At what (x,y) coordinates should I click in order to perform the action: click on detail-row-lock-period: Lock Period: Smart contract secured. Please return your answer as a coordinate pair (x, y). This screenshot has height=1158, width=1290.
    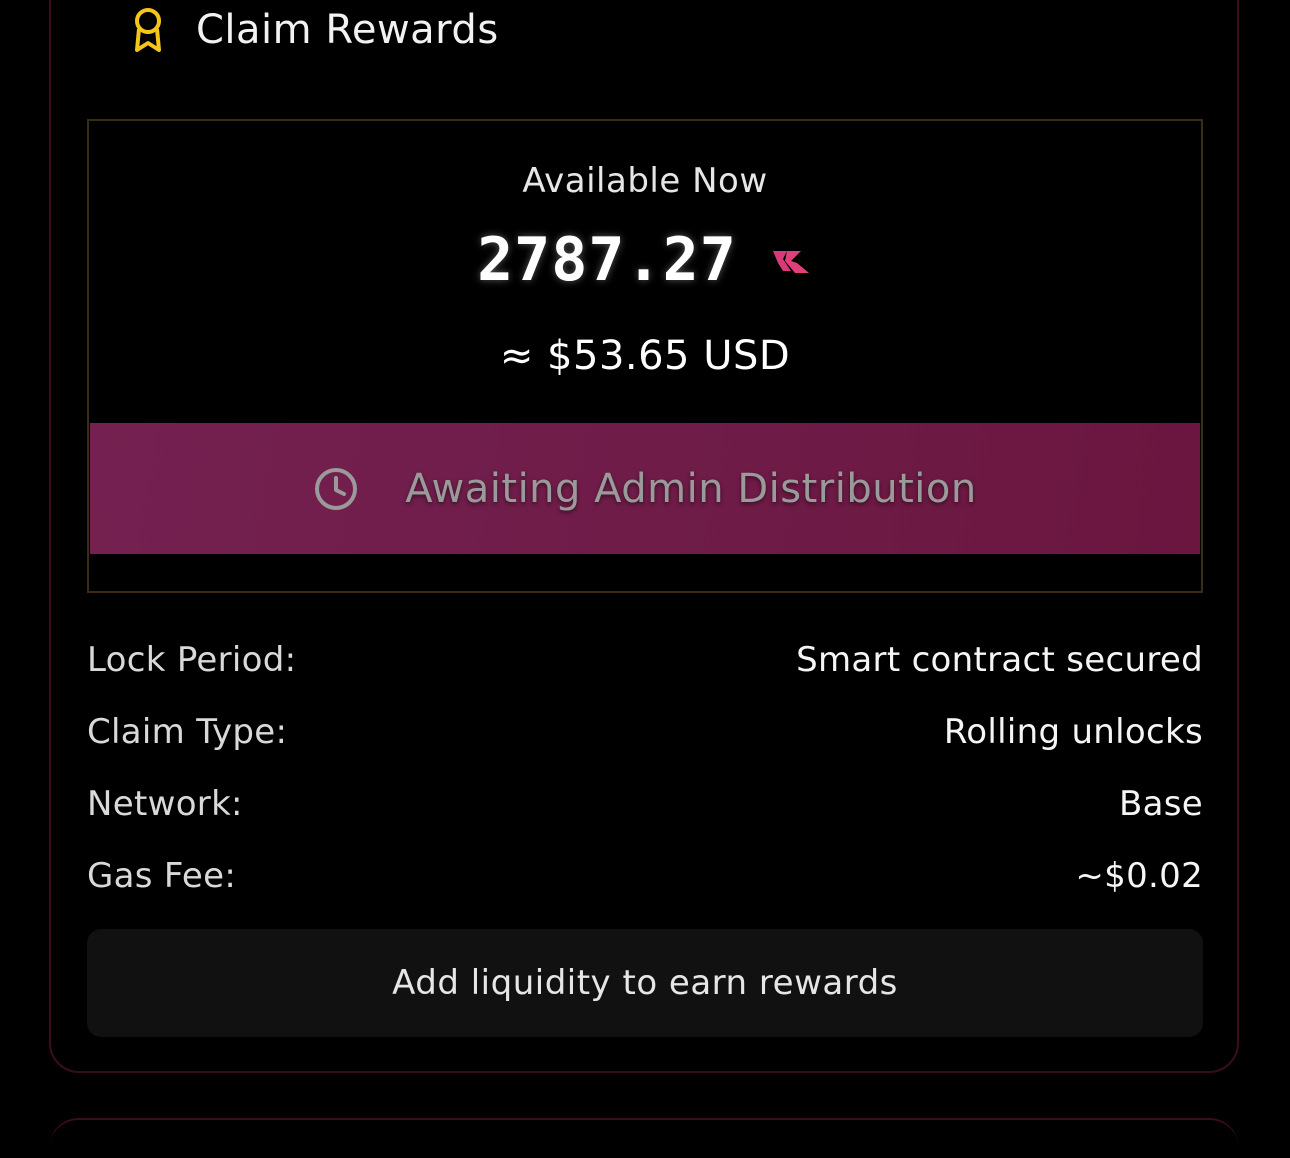
    Looking at the image, I should click on (645, 660).